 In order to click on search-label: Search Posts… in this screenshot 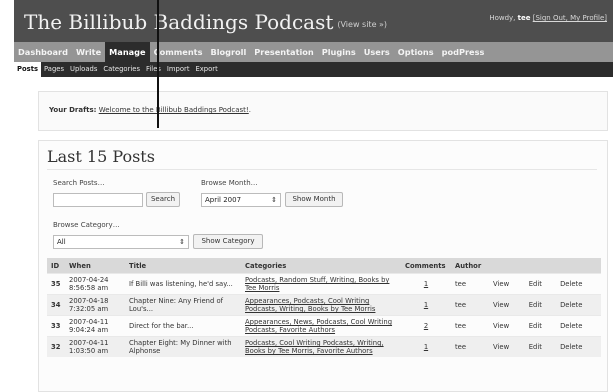, I will do `click(79, 183)`.